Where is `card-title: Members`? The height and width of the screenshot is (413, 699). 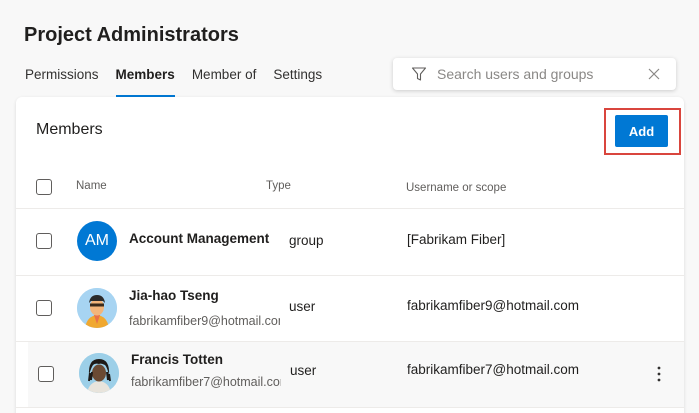 card-title: Members is located at coordinates (69, 129).